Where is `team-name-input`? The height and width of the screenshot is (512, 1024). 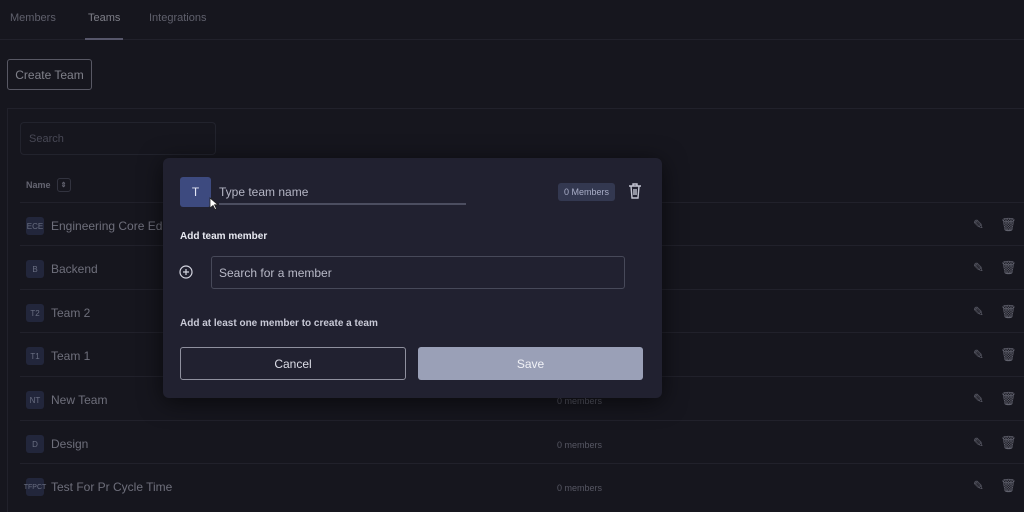 team-name-input is located at coordinates (342, 193).